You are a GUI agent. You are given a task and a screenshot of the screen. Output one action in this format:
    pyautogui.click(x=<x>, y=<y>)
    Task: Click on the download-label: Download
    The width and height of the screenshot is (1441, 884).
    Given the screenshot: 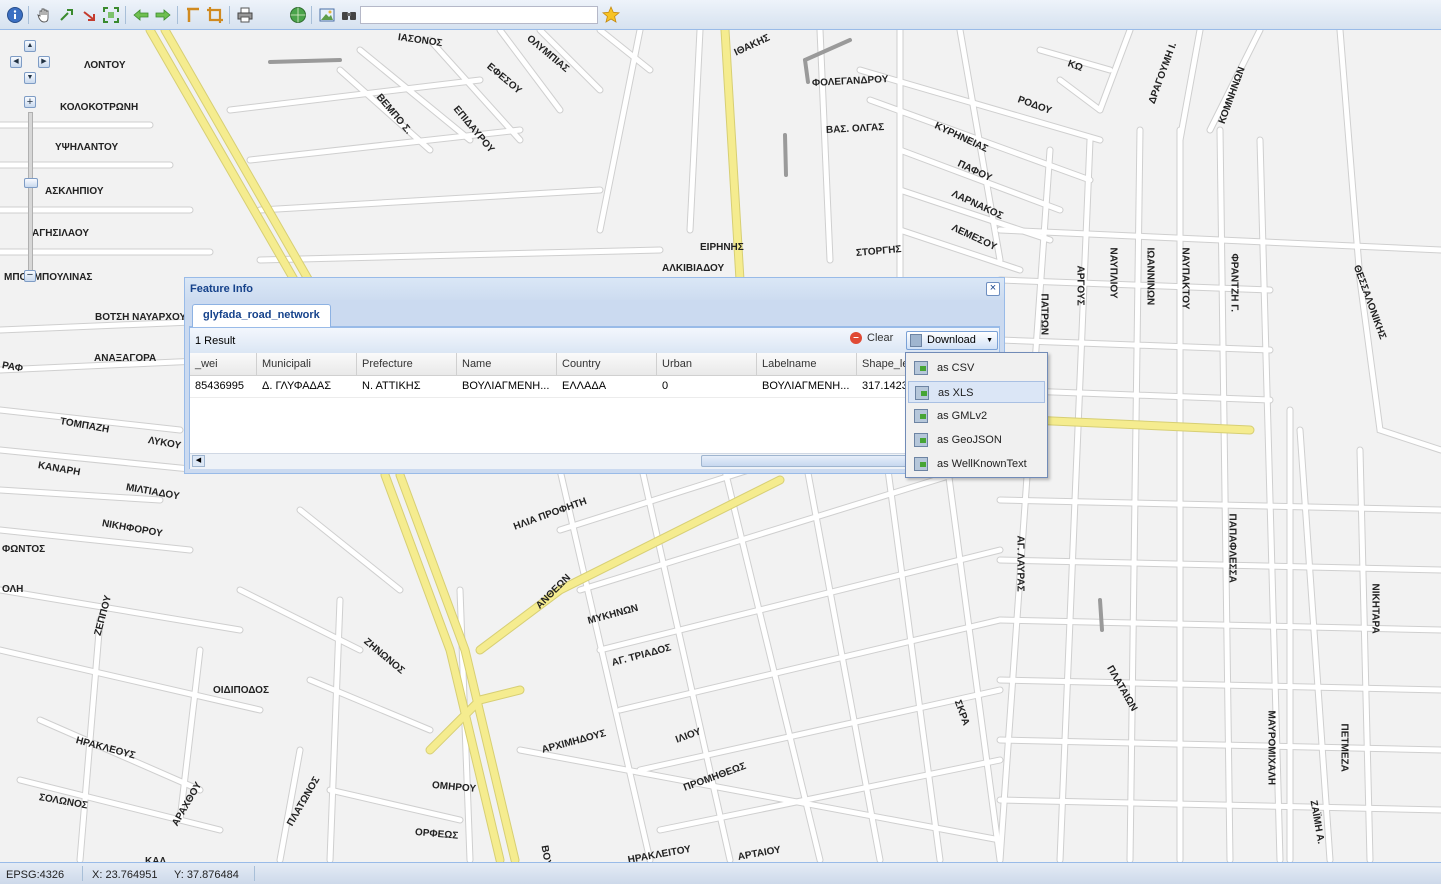 What is the action you would take?
    pyautogui.click(x=951, y=340)
    